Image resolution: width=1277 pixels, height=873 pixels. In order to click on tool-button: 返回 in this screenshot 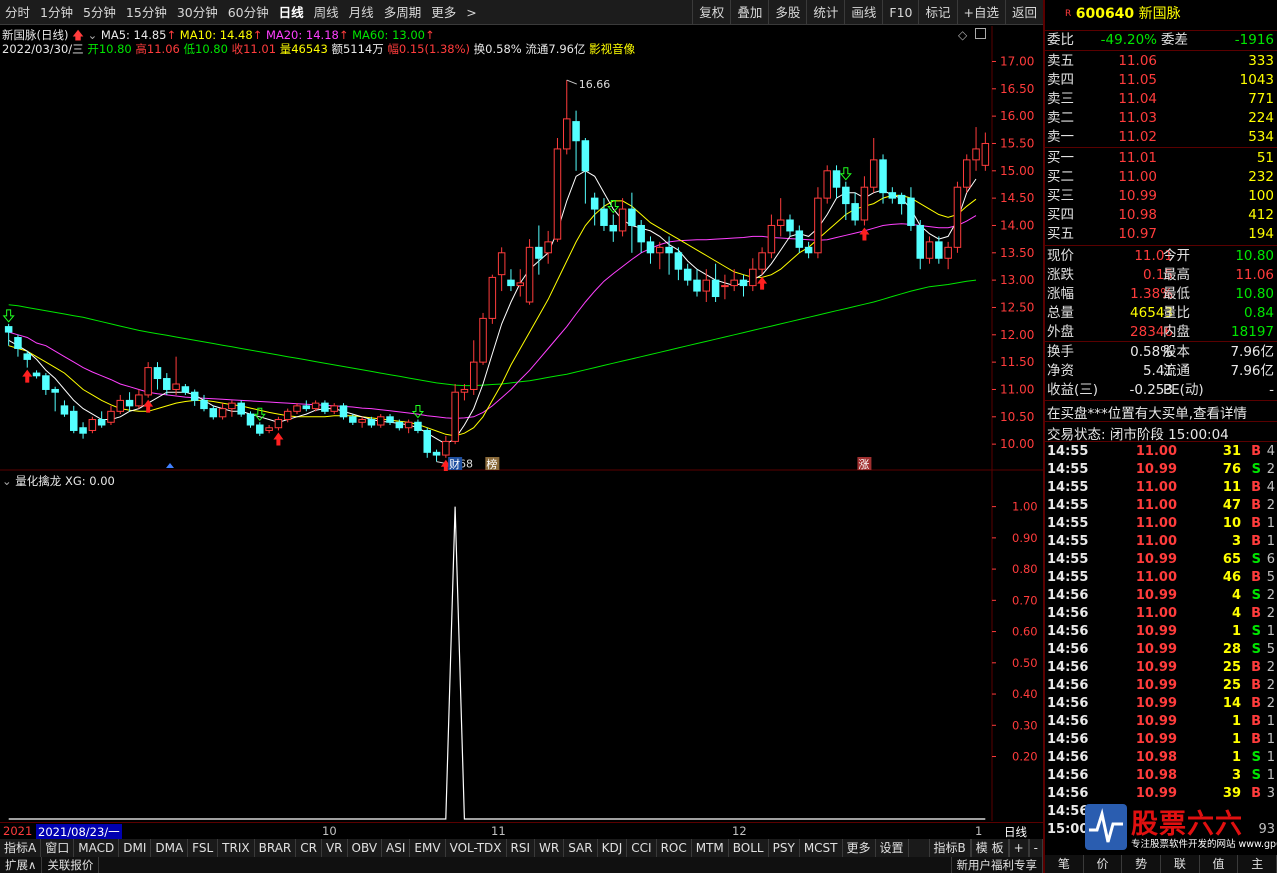, I will do `click(1023, 12)`.